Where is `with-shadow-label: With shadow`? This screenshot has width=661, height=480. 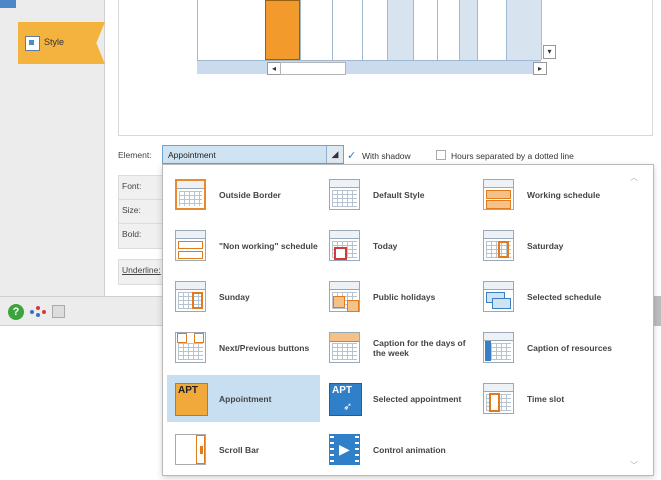
with-shadow-label: With shadow is located at coordinates (386, 156).